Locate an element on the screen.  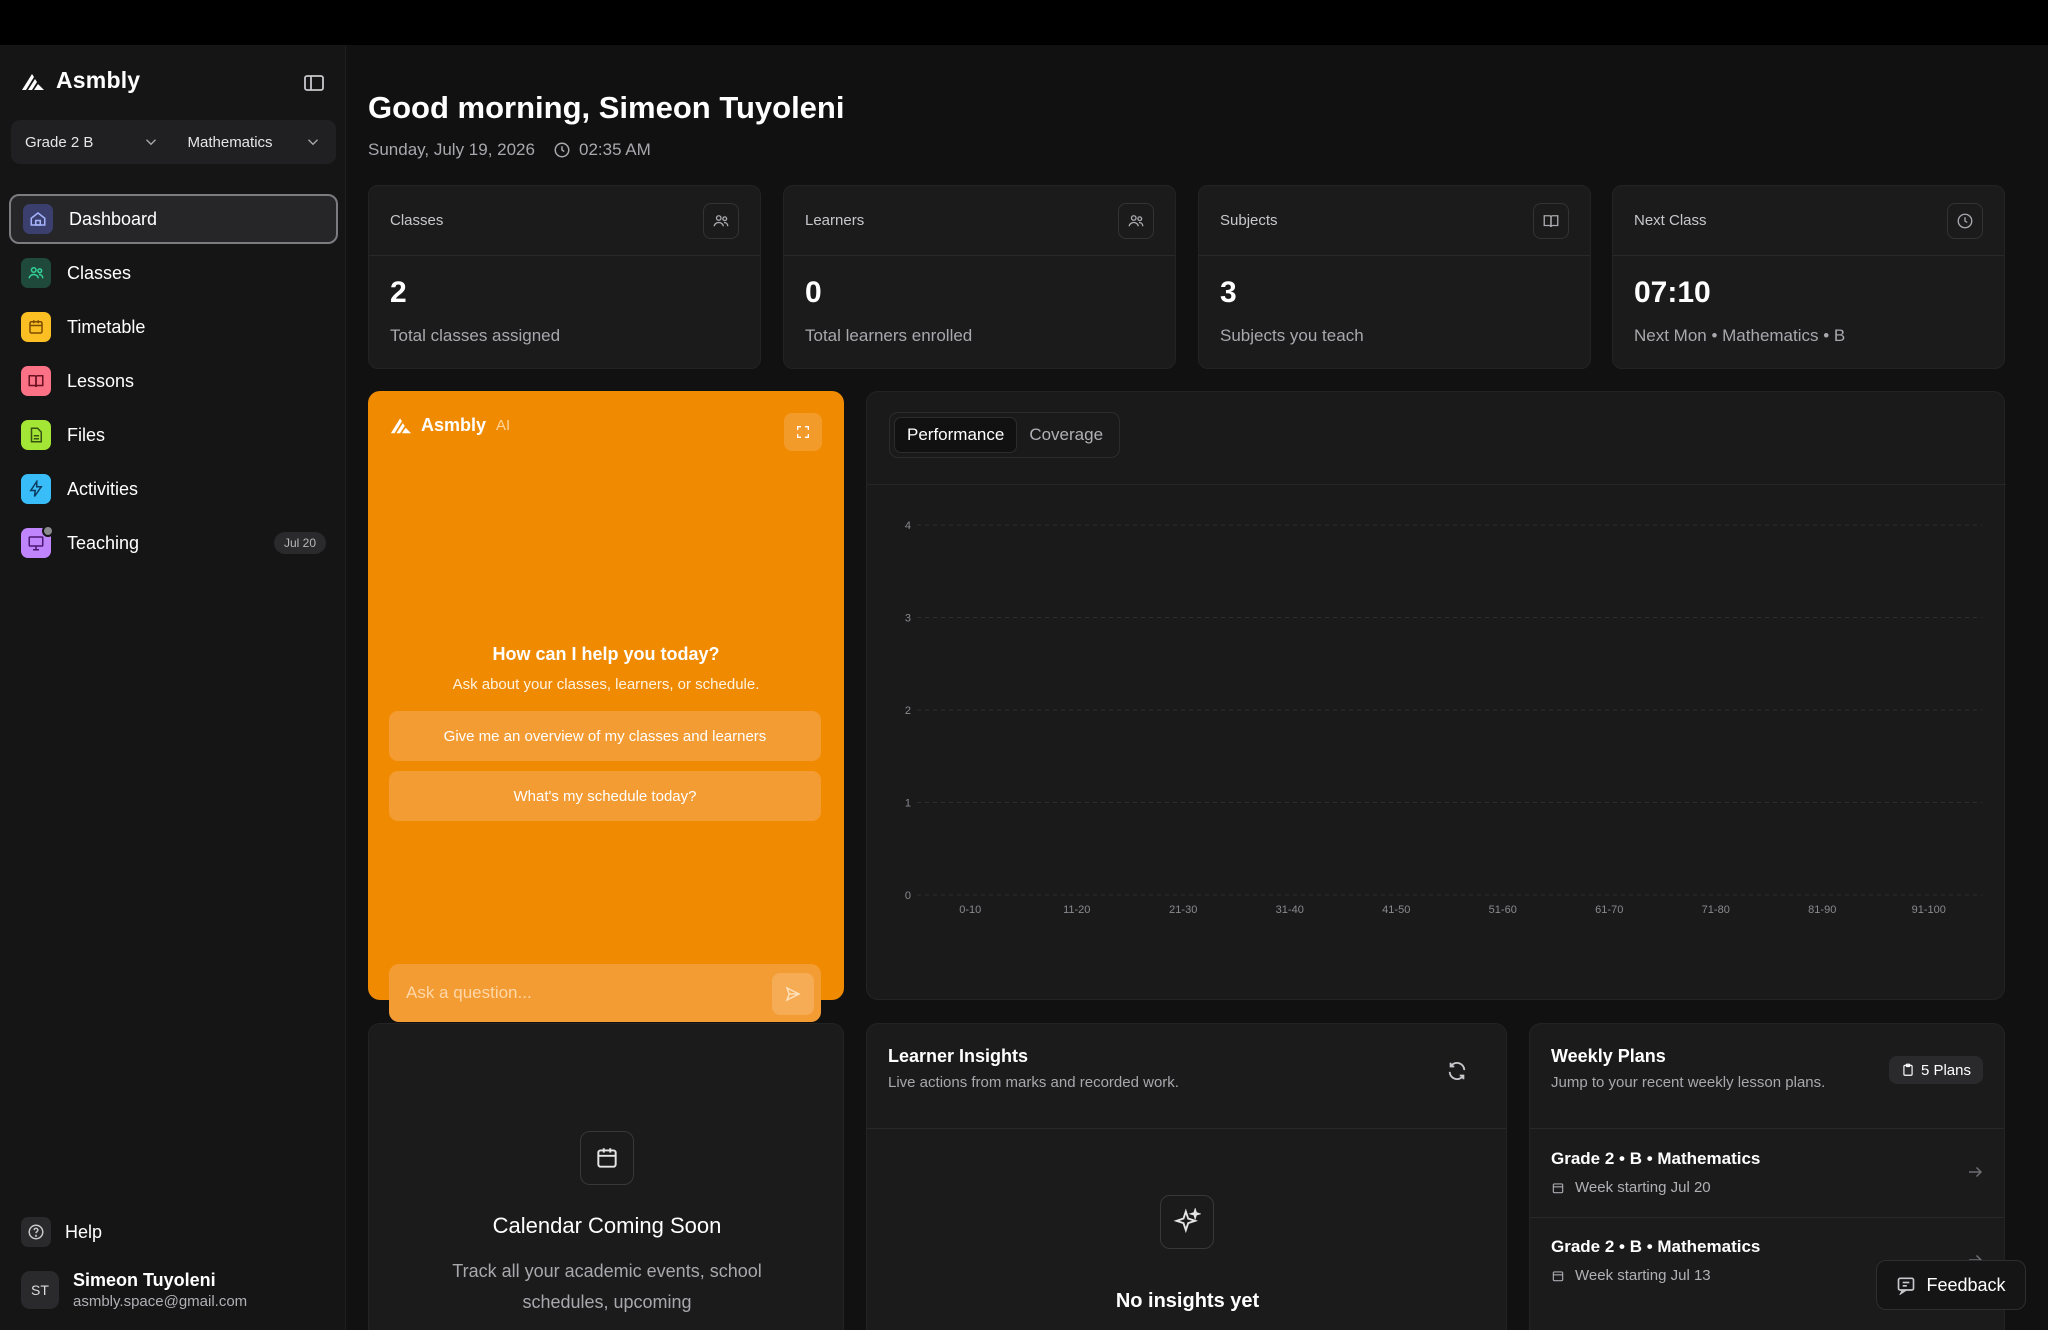
stat-title: Classes is located at coordinates (417, 220).